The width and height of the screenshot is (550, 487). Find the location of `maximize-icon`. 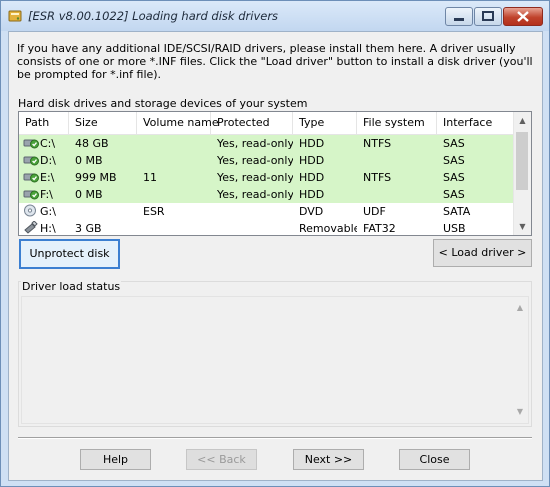

maximize-icon is located at coordinates (488, 16).